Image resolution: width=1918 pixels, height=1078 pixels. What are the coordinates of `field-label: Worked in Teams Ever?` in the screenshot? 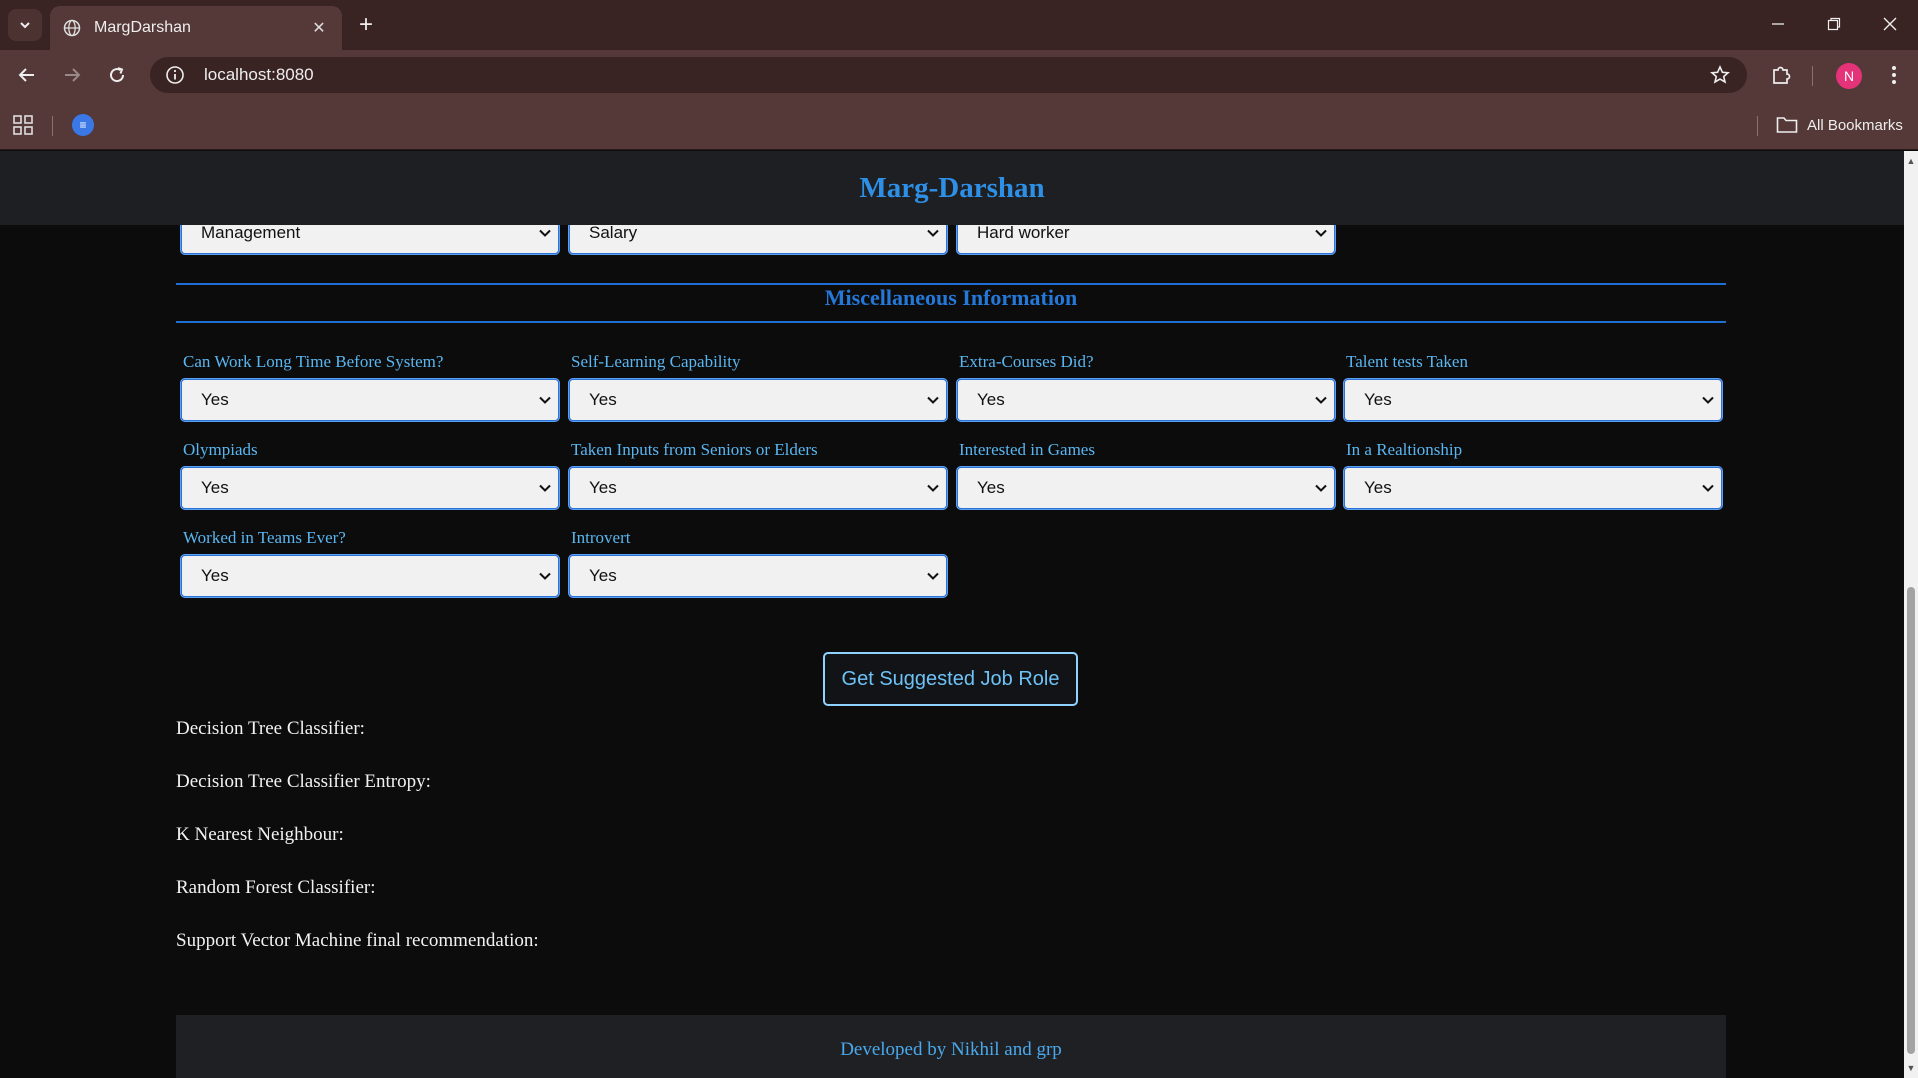 It's located at (264, 537).